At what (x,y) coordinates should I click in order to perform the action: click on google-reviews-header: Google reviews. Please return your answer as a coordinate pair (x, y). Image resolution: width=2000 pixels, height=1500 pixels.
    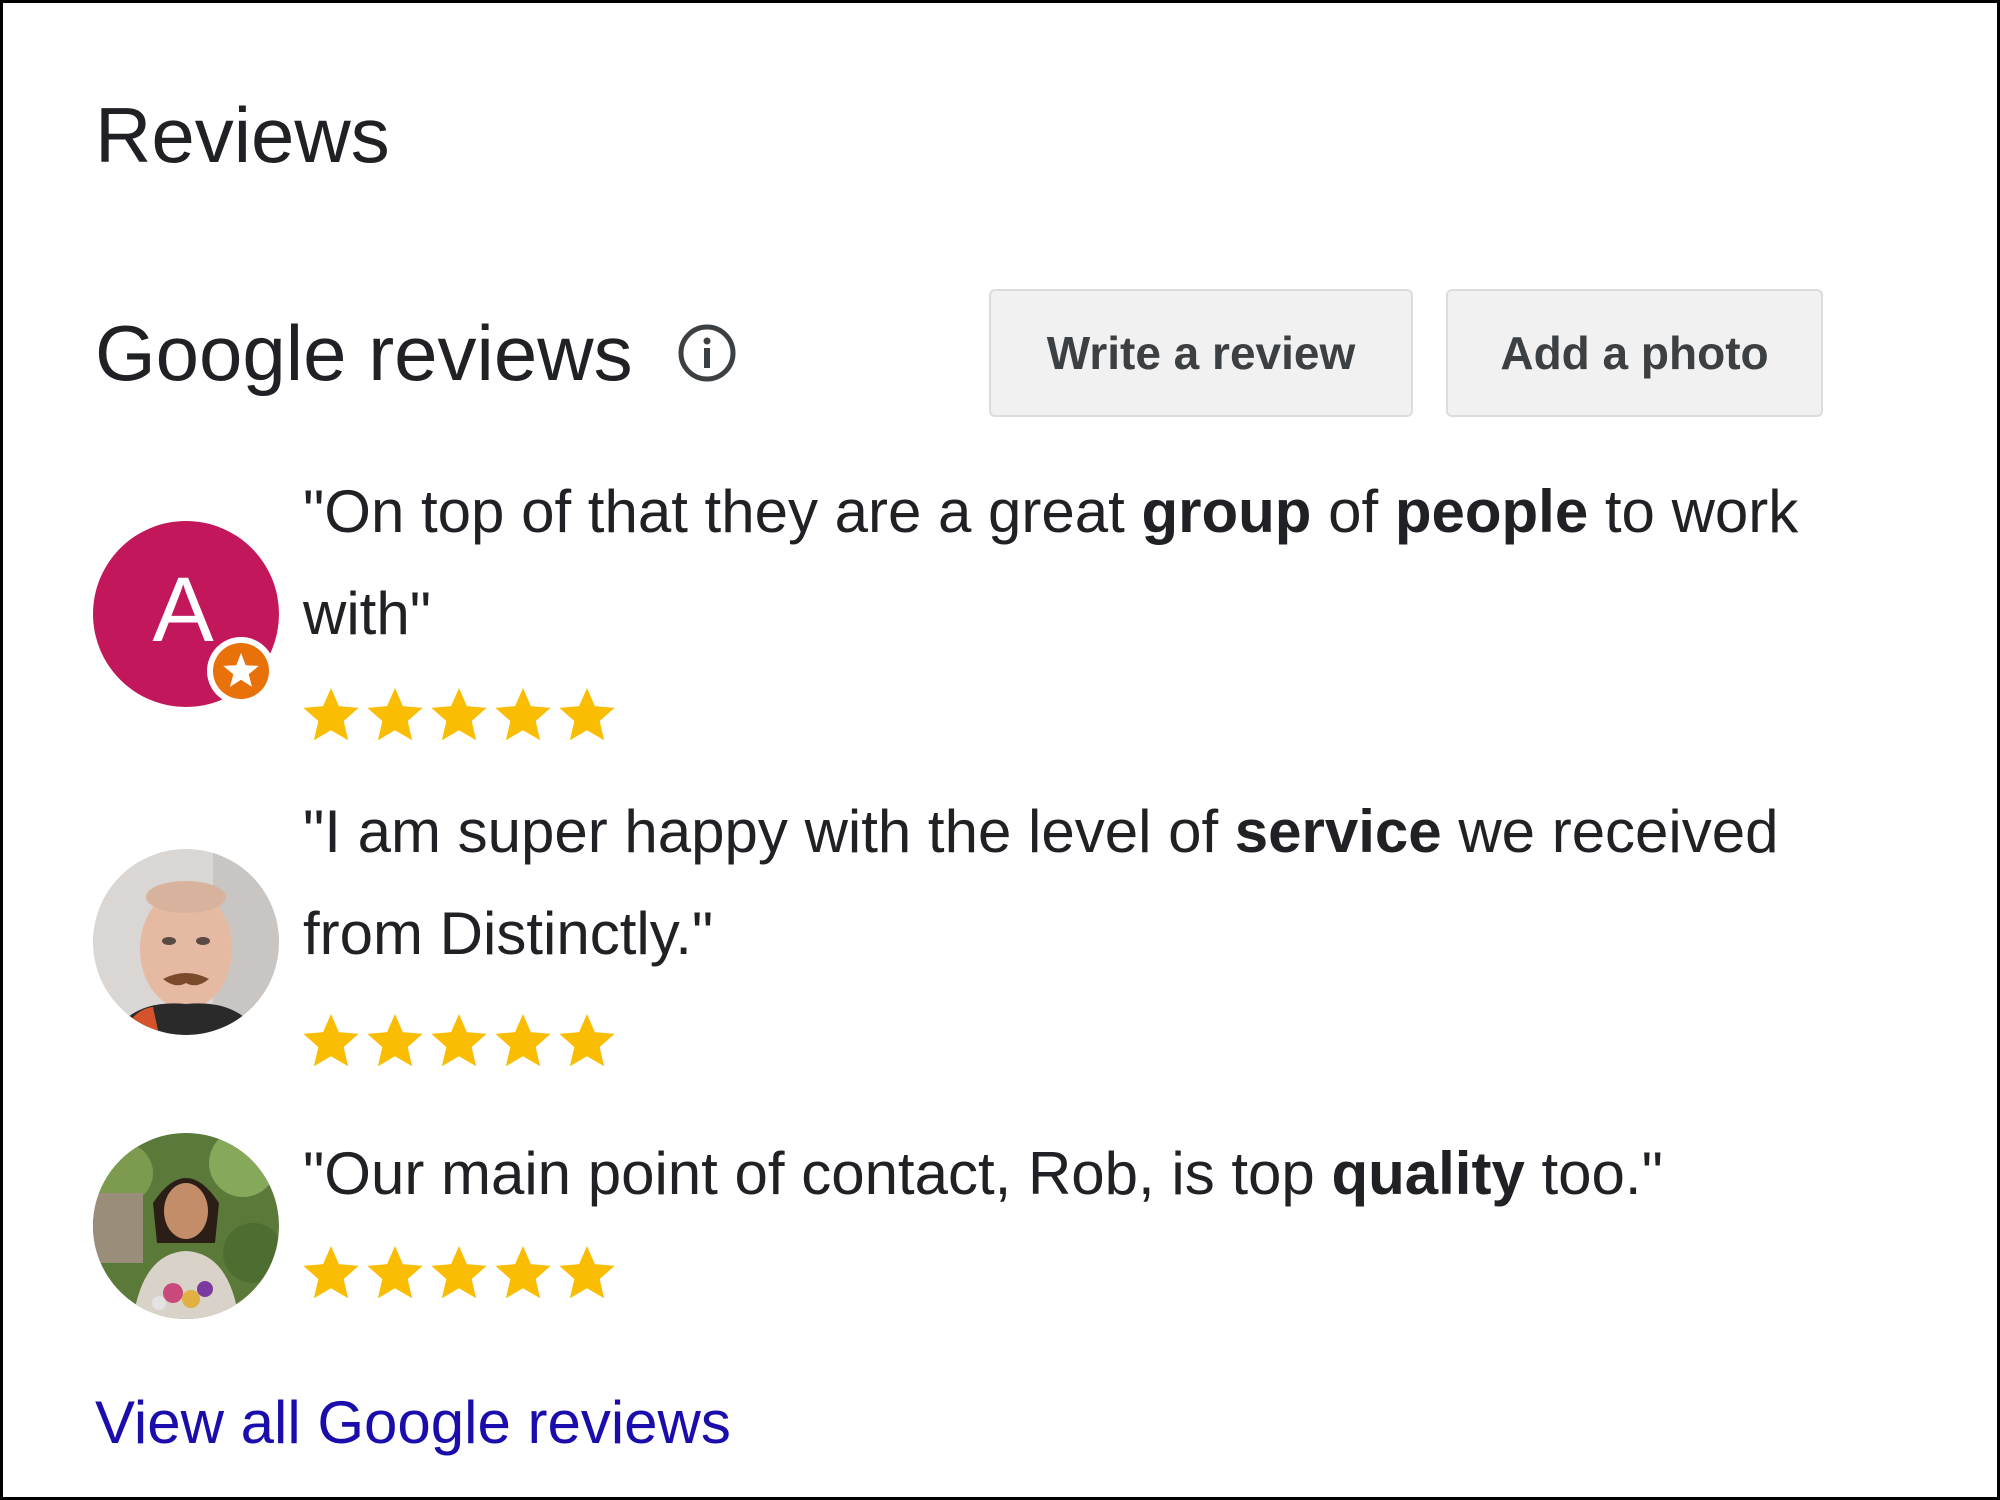
    Looking at the image, I should click on (416, 353).